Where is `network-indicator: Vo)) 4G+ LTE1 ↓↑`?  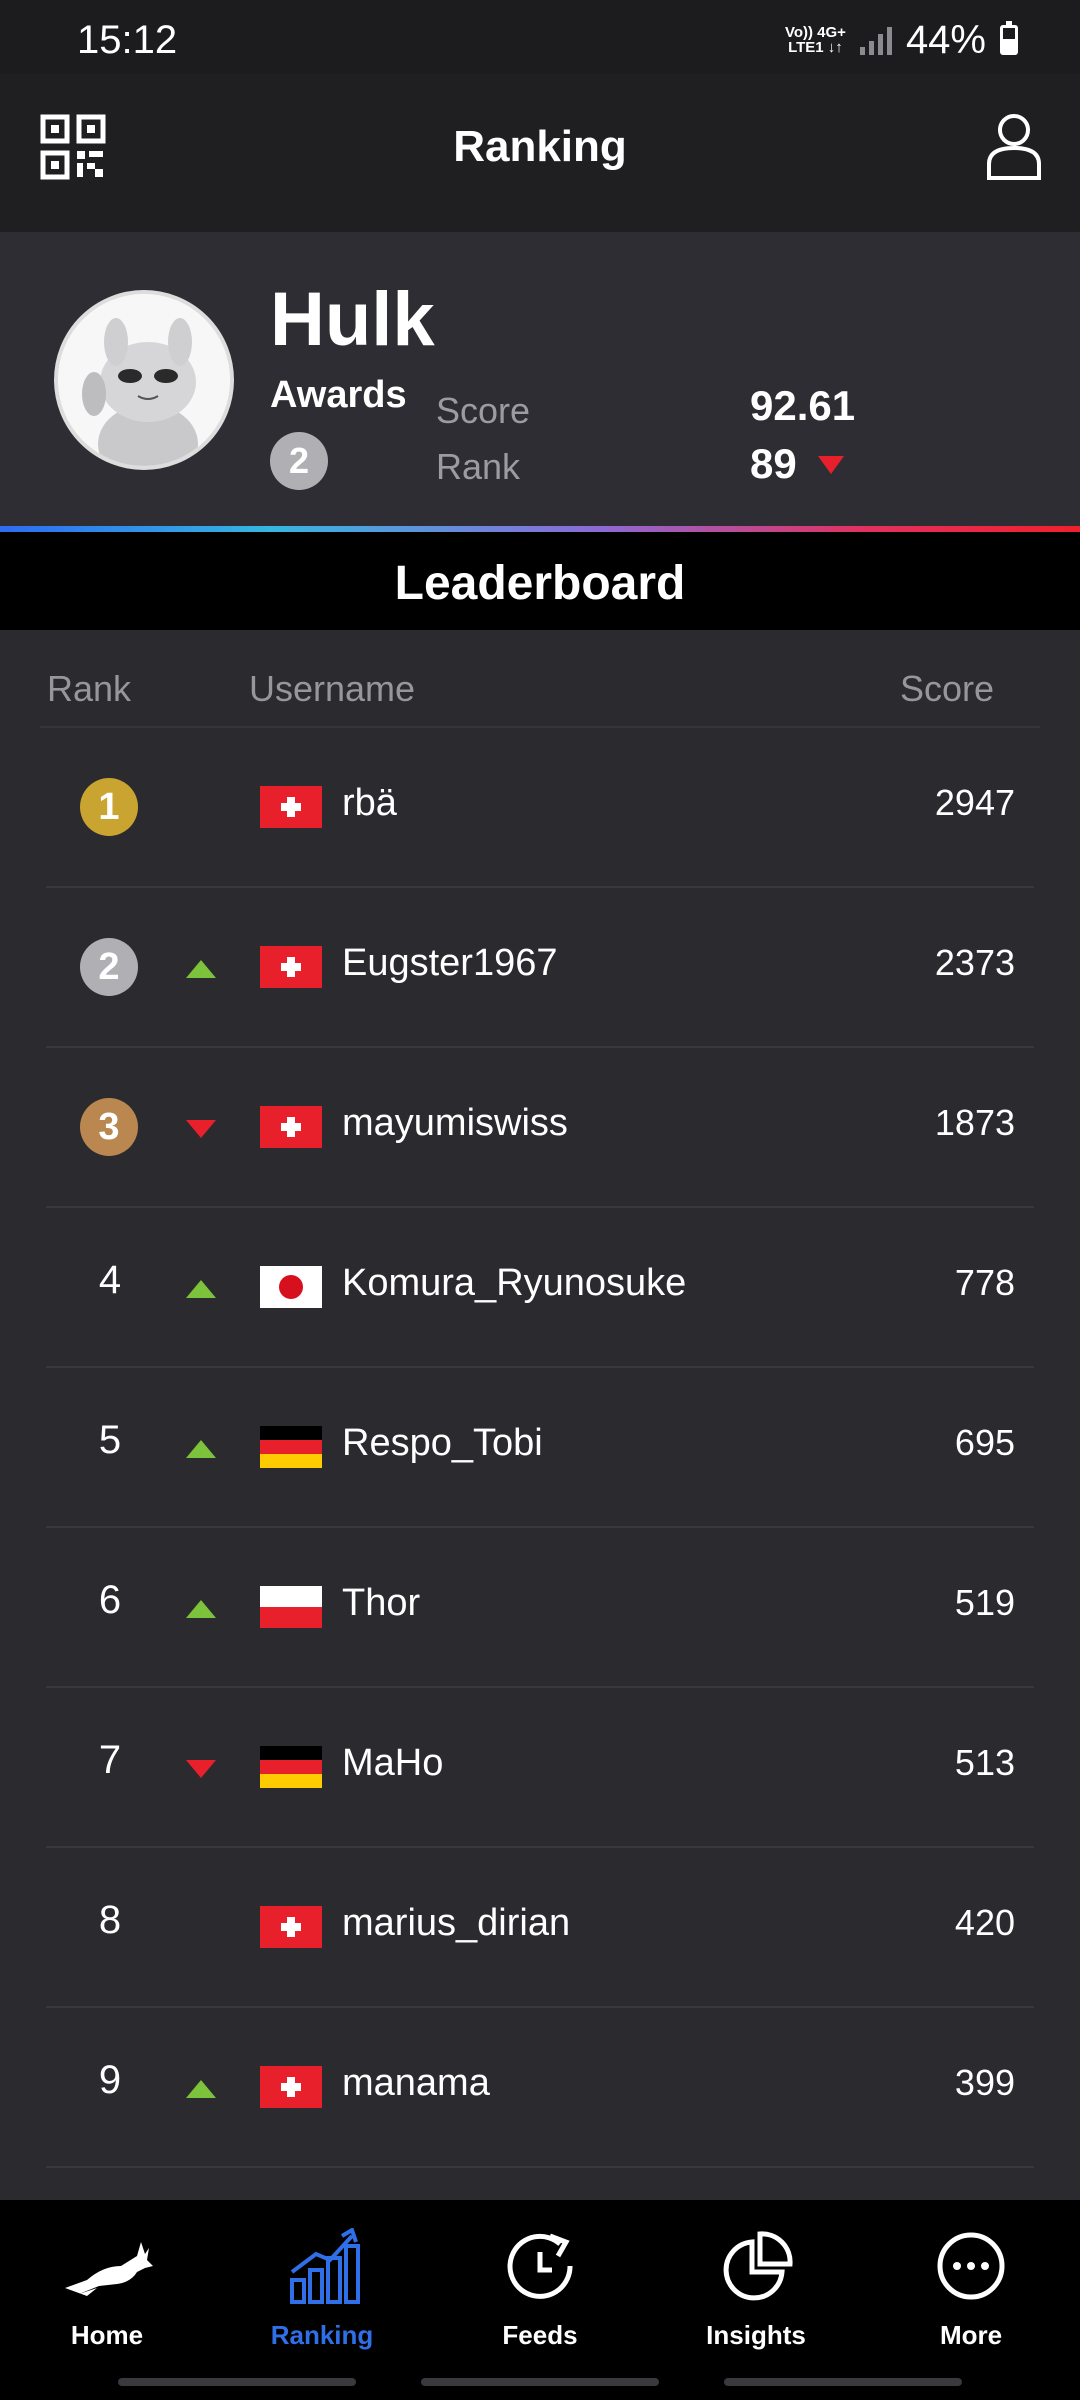 network-indicator: Vo)) 4G+ LTE1 ↓↑ is located at coordinates (815, 40).